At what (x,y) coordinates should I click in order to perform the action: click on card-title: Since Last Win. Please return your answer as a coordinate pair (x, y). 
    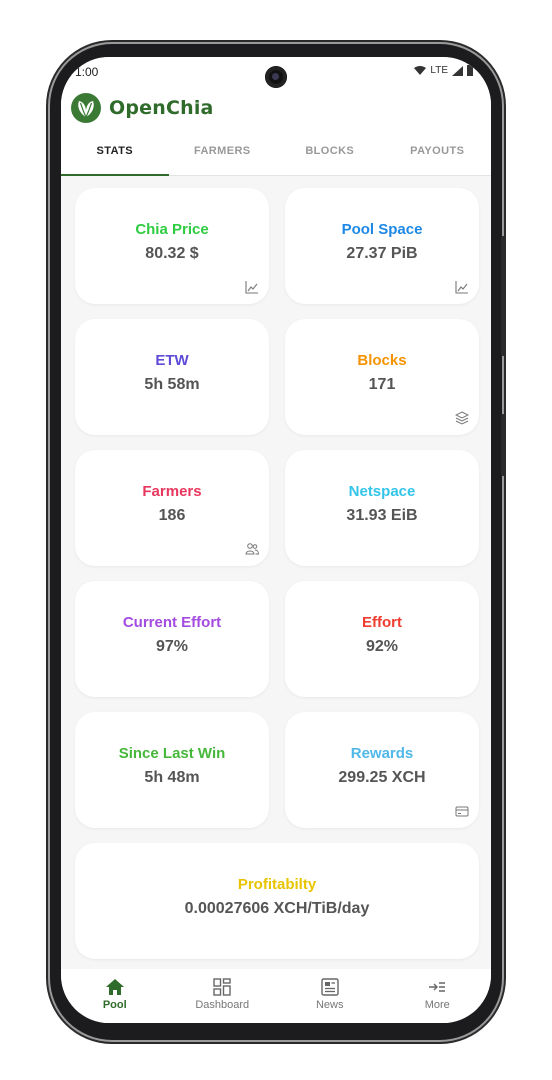
    Looking at the image, I should click on (172, 753).